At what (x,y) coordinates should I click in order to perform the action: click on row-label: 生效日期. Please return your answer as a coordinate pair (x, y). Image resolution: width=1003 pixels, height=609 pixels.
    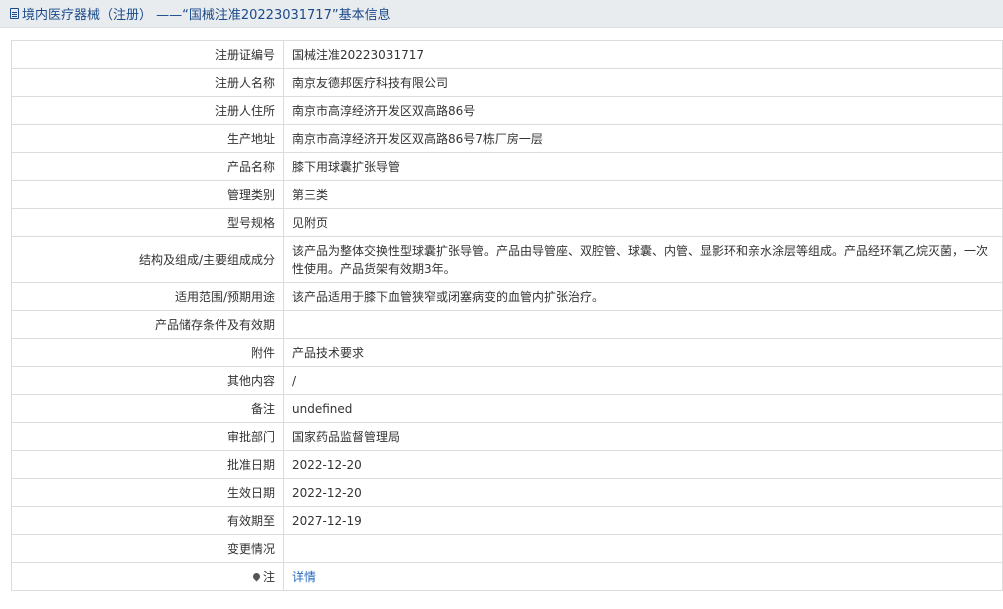
    Looking at the image, I should click on (147, 492).